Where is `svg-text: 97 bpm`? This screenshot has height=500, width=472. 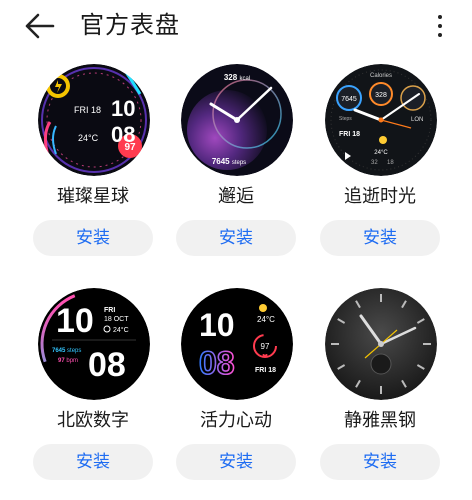 svg-text: 97 bpm is located at coordinates (68, 361).